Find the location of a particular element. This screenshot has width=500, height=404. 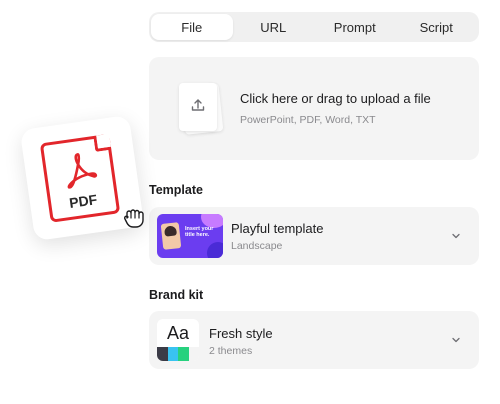

pdf-label: PDF is located at coordinates (83, 201).